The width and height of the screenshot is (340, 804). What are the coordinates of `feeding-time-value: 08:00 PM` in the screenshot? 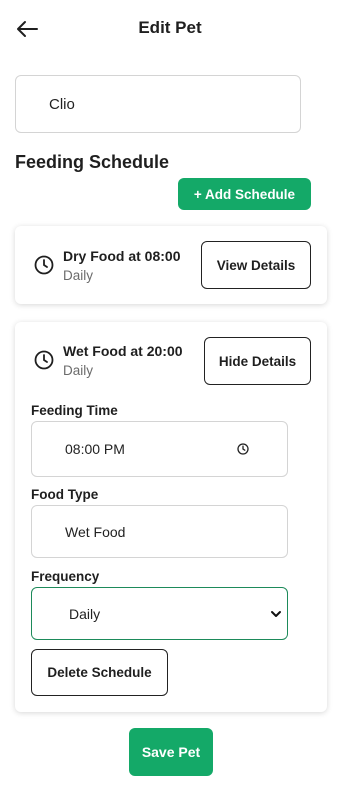 It's located at (95, 449).